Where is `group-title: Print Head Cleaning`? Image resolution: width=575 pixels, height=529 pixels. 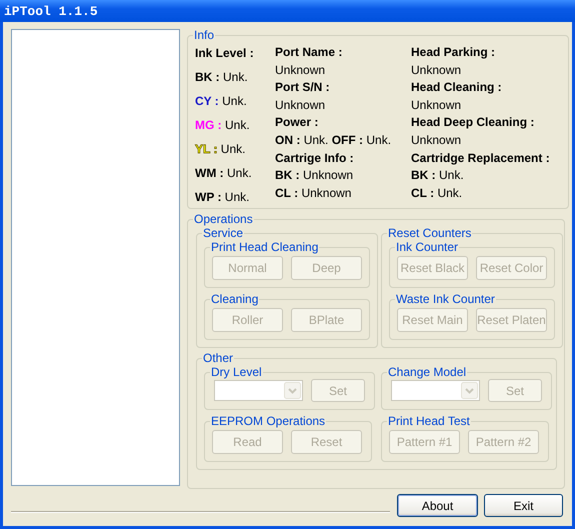 group-title: Print Head Cleaning is located at coordinates (265, 247).